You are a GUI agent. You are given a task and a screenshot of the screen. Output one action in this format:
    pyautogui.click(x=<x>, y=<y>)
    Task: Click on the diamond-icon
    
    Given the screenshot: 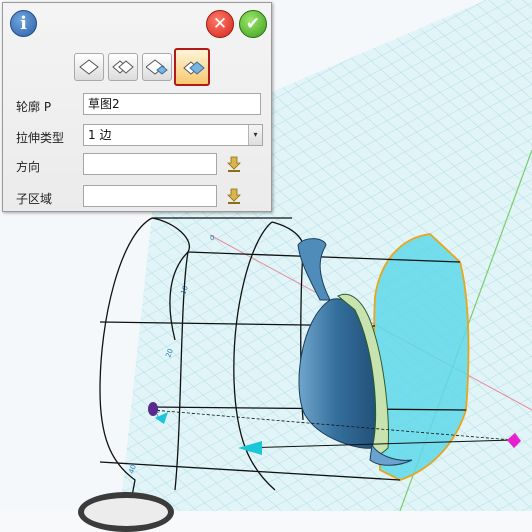 What is the action you would take?
    pyautogui.click(x=89, y=67)
    